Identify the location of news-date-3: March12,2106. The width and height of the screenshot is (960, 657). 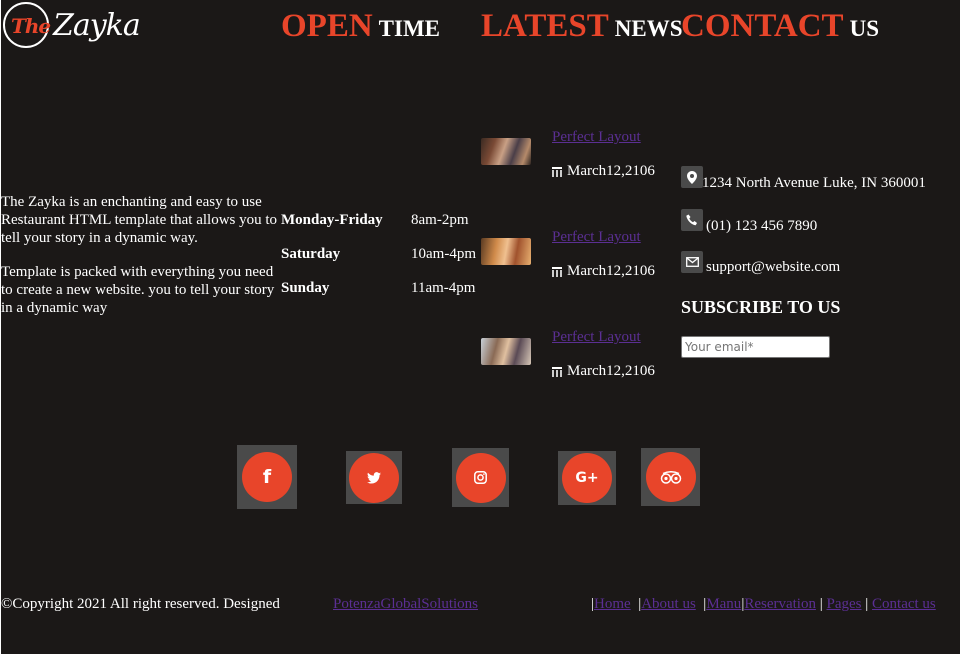
(603, 371).